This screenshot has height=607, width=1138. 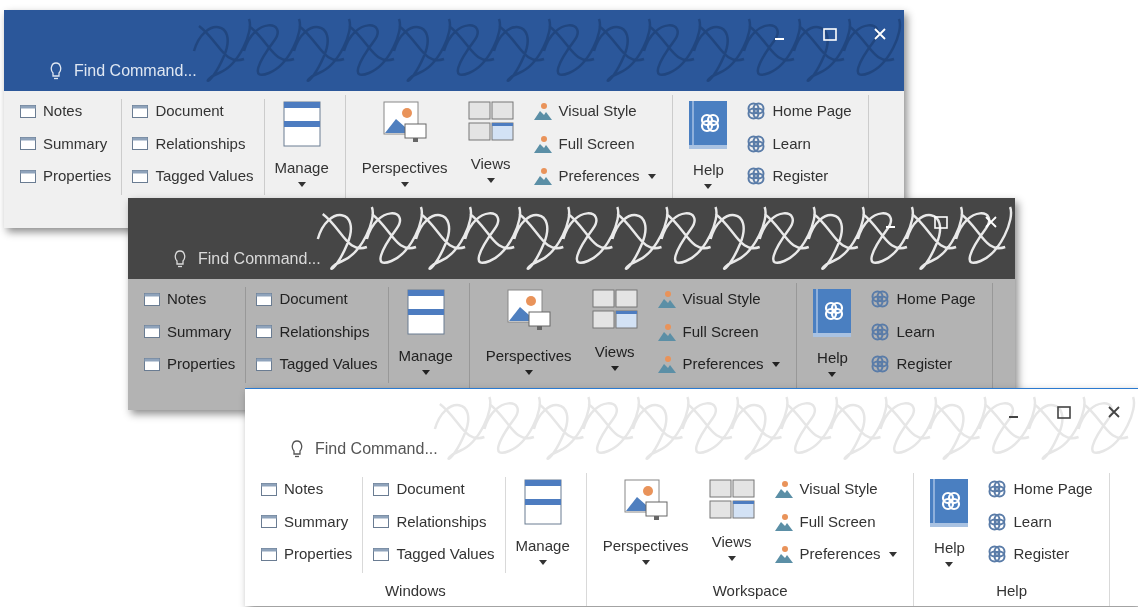 I want to click on group-label: Workspace, so click(x=750, y=591).